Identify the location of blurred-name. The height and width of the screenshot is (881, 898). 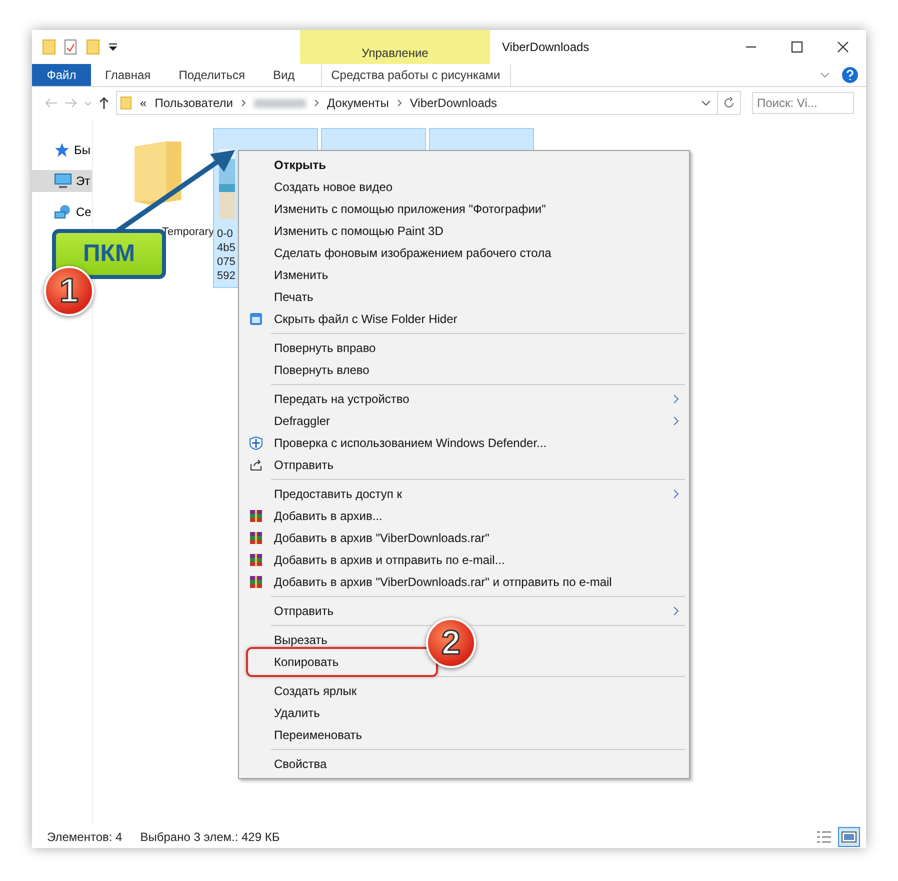
(280, 103).